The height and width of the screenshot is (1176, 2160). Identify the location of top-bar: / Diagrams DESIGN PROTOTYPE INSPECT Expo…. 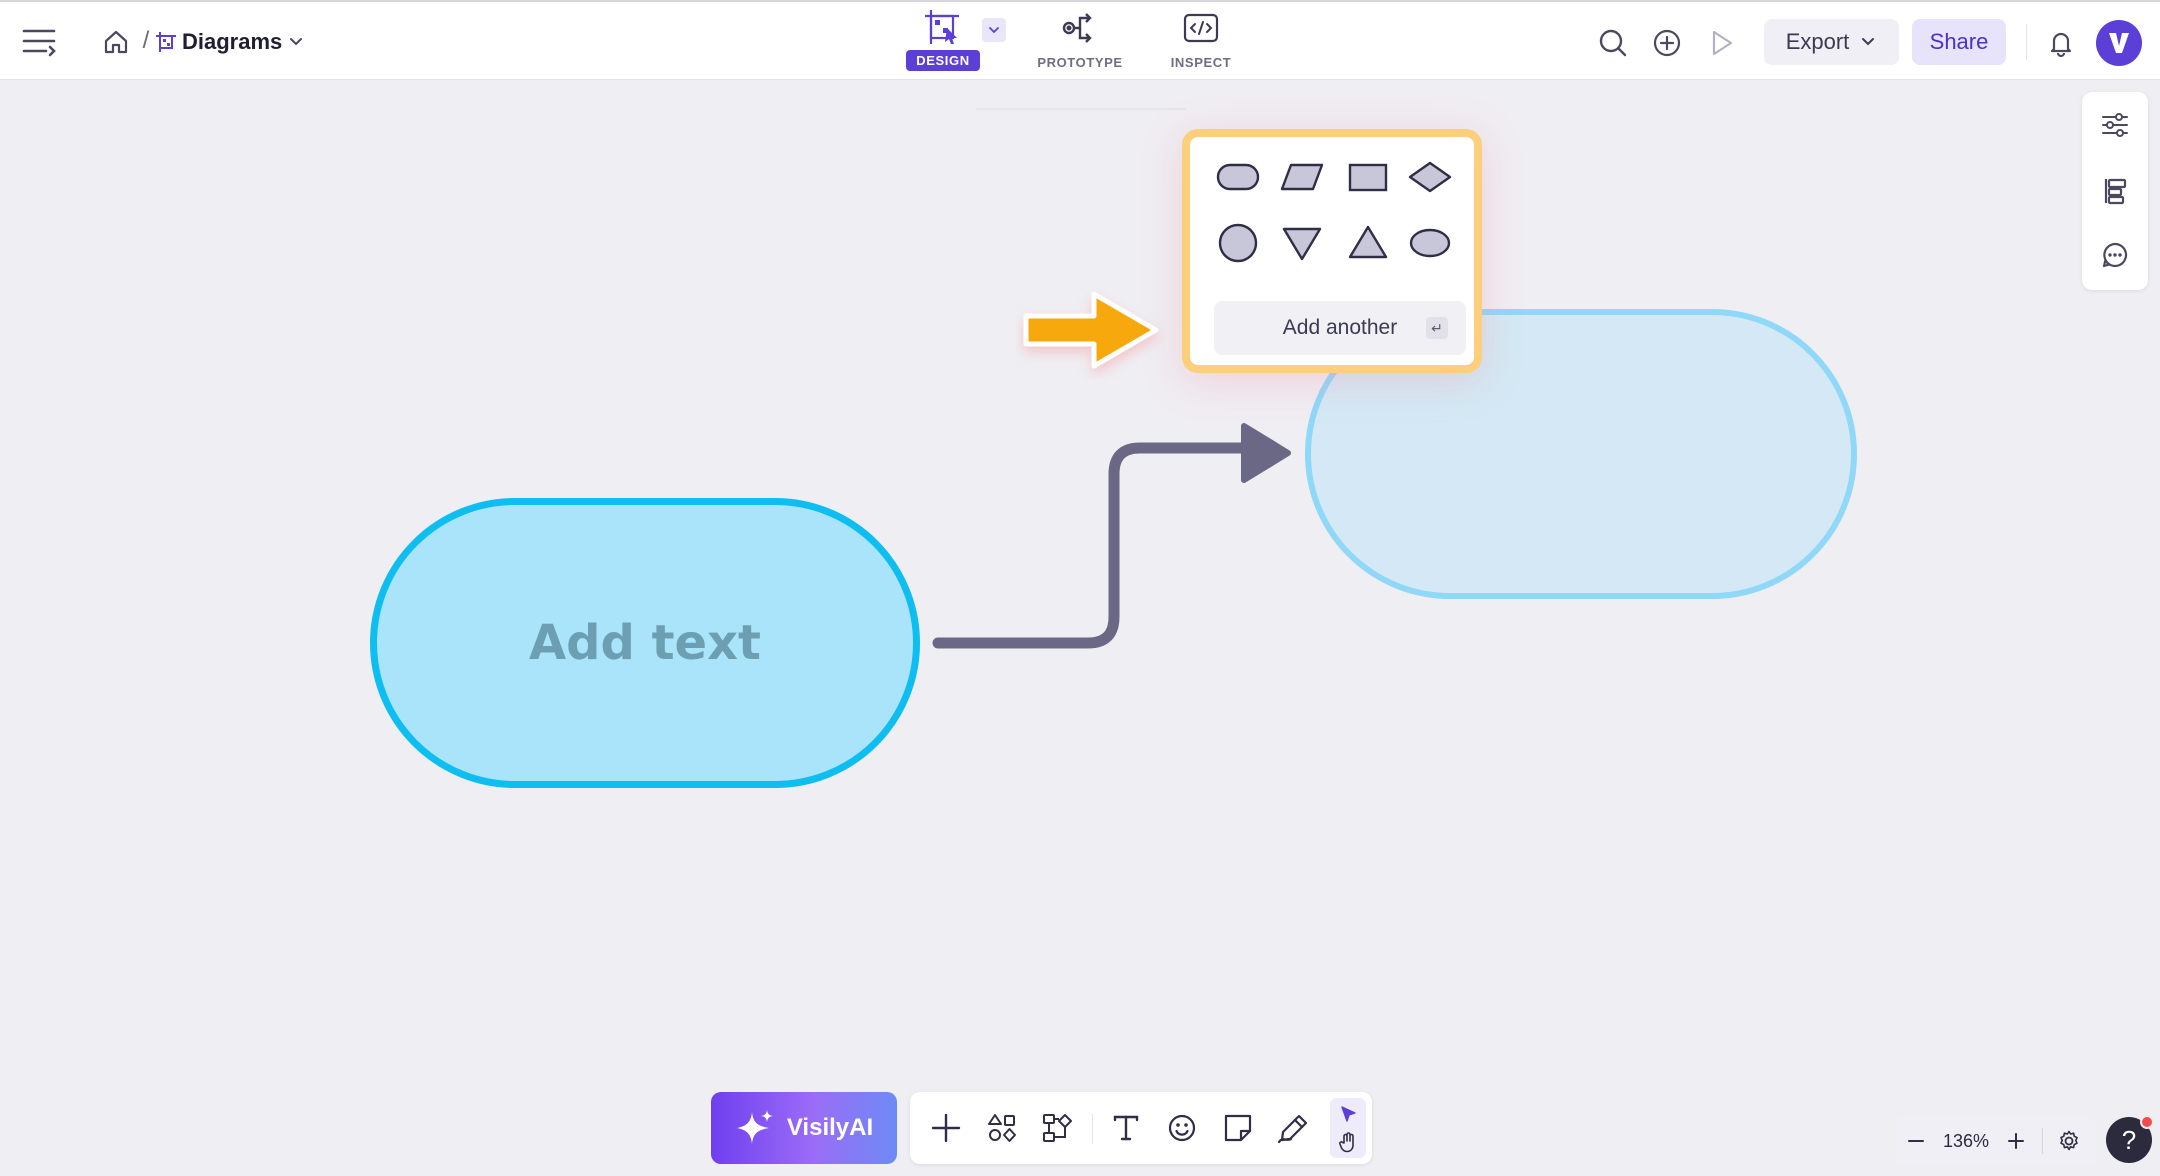
(1080, 40).